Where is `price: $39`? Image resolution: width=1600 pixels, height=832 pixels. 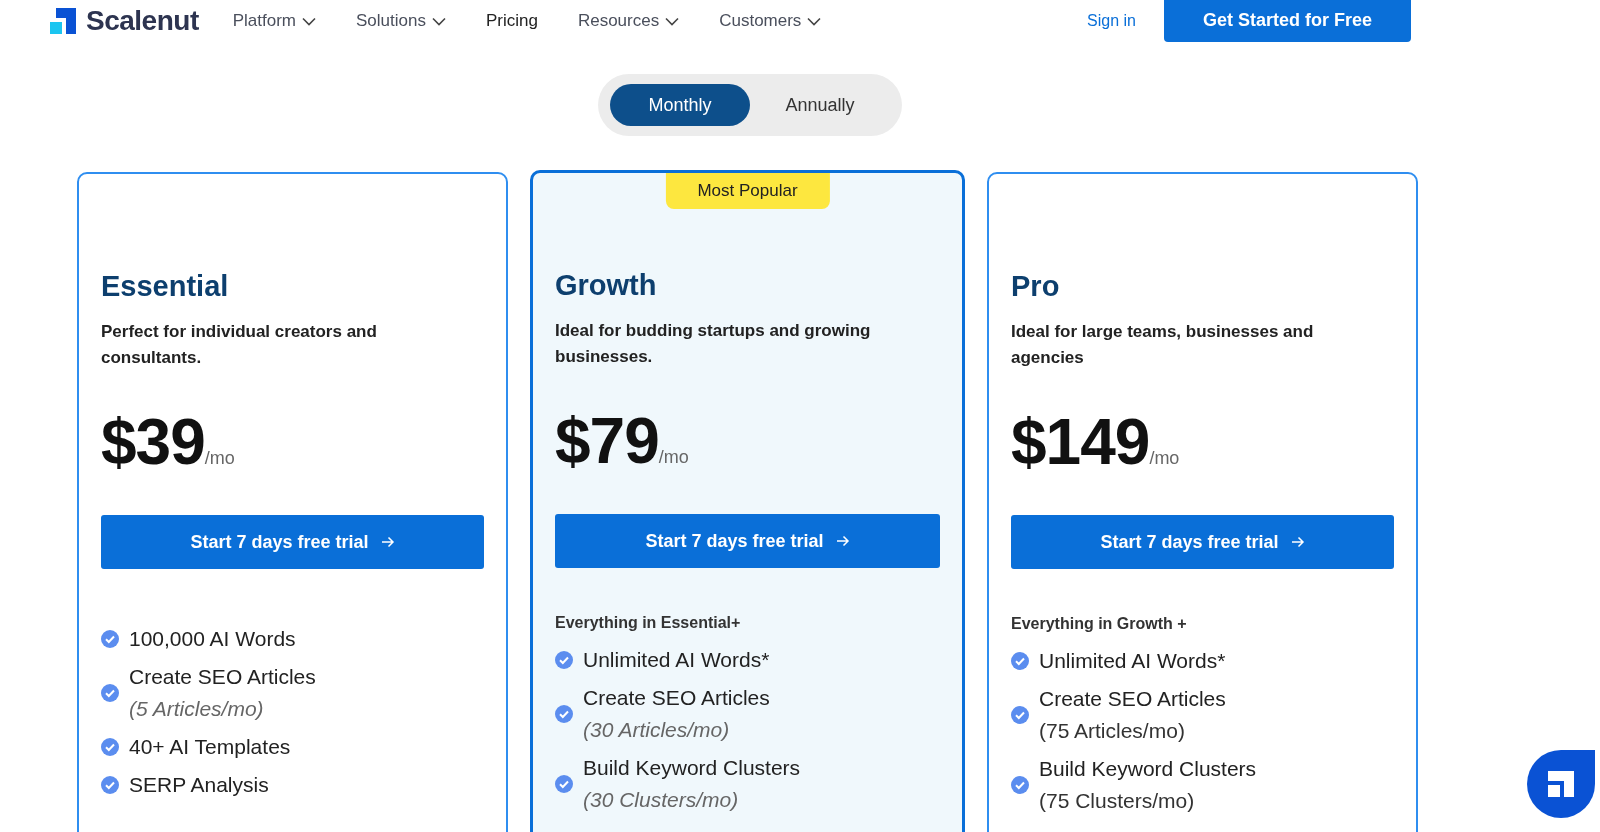 price: $39 is located at coordinates (153, 442).